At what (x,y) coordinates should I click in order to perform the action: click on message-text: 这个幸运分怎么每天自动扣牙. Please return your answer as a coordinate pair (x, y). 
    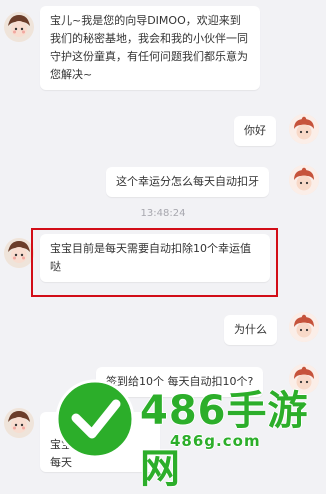
    Looking at the image, I should click on (187, 181).